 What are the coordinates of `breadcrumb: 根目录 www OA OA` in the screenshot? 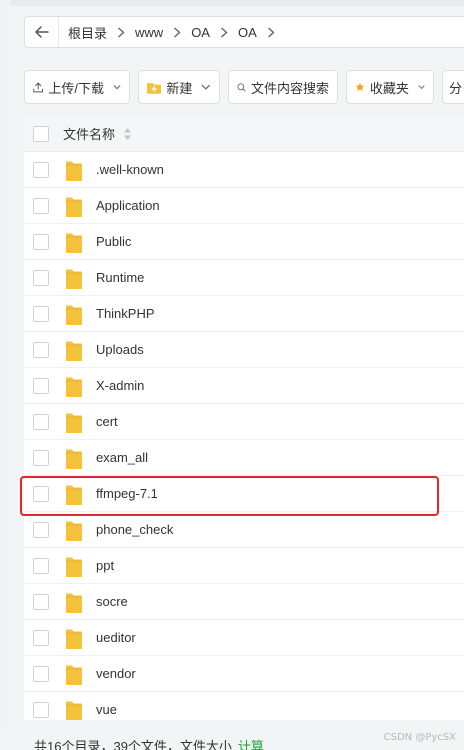 It's located at (172, 32).